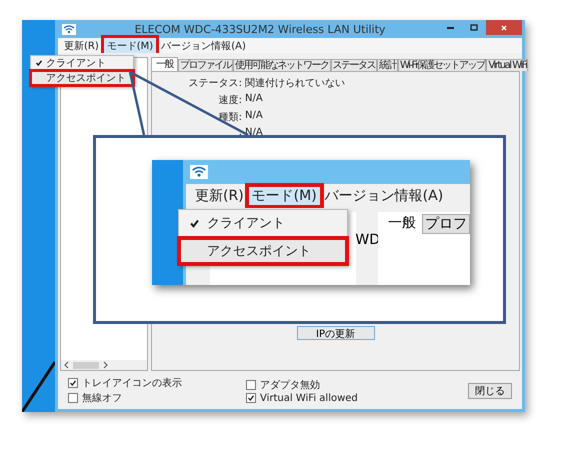 The image size is (568, 456). What do you see at coordinates (387, 65) in the screenshot?
I see `tab: 統計` at bounding box center [387, 65].